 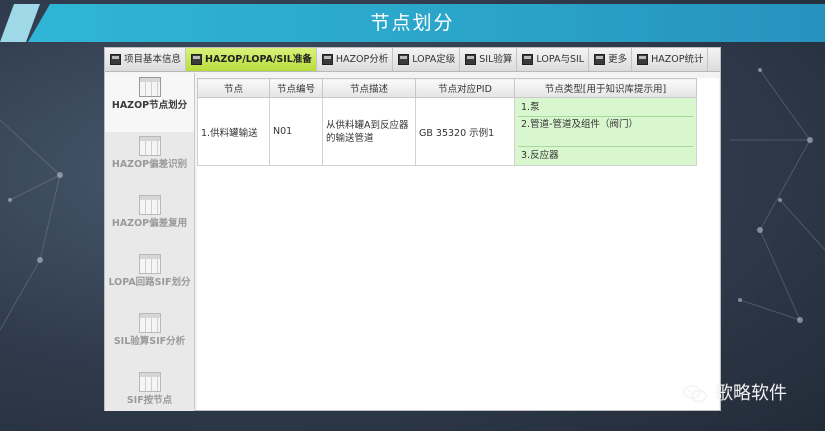 I want to click on column-header-node-description: 节点描述, so click(x=369, y=88).